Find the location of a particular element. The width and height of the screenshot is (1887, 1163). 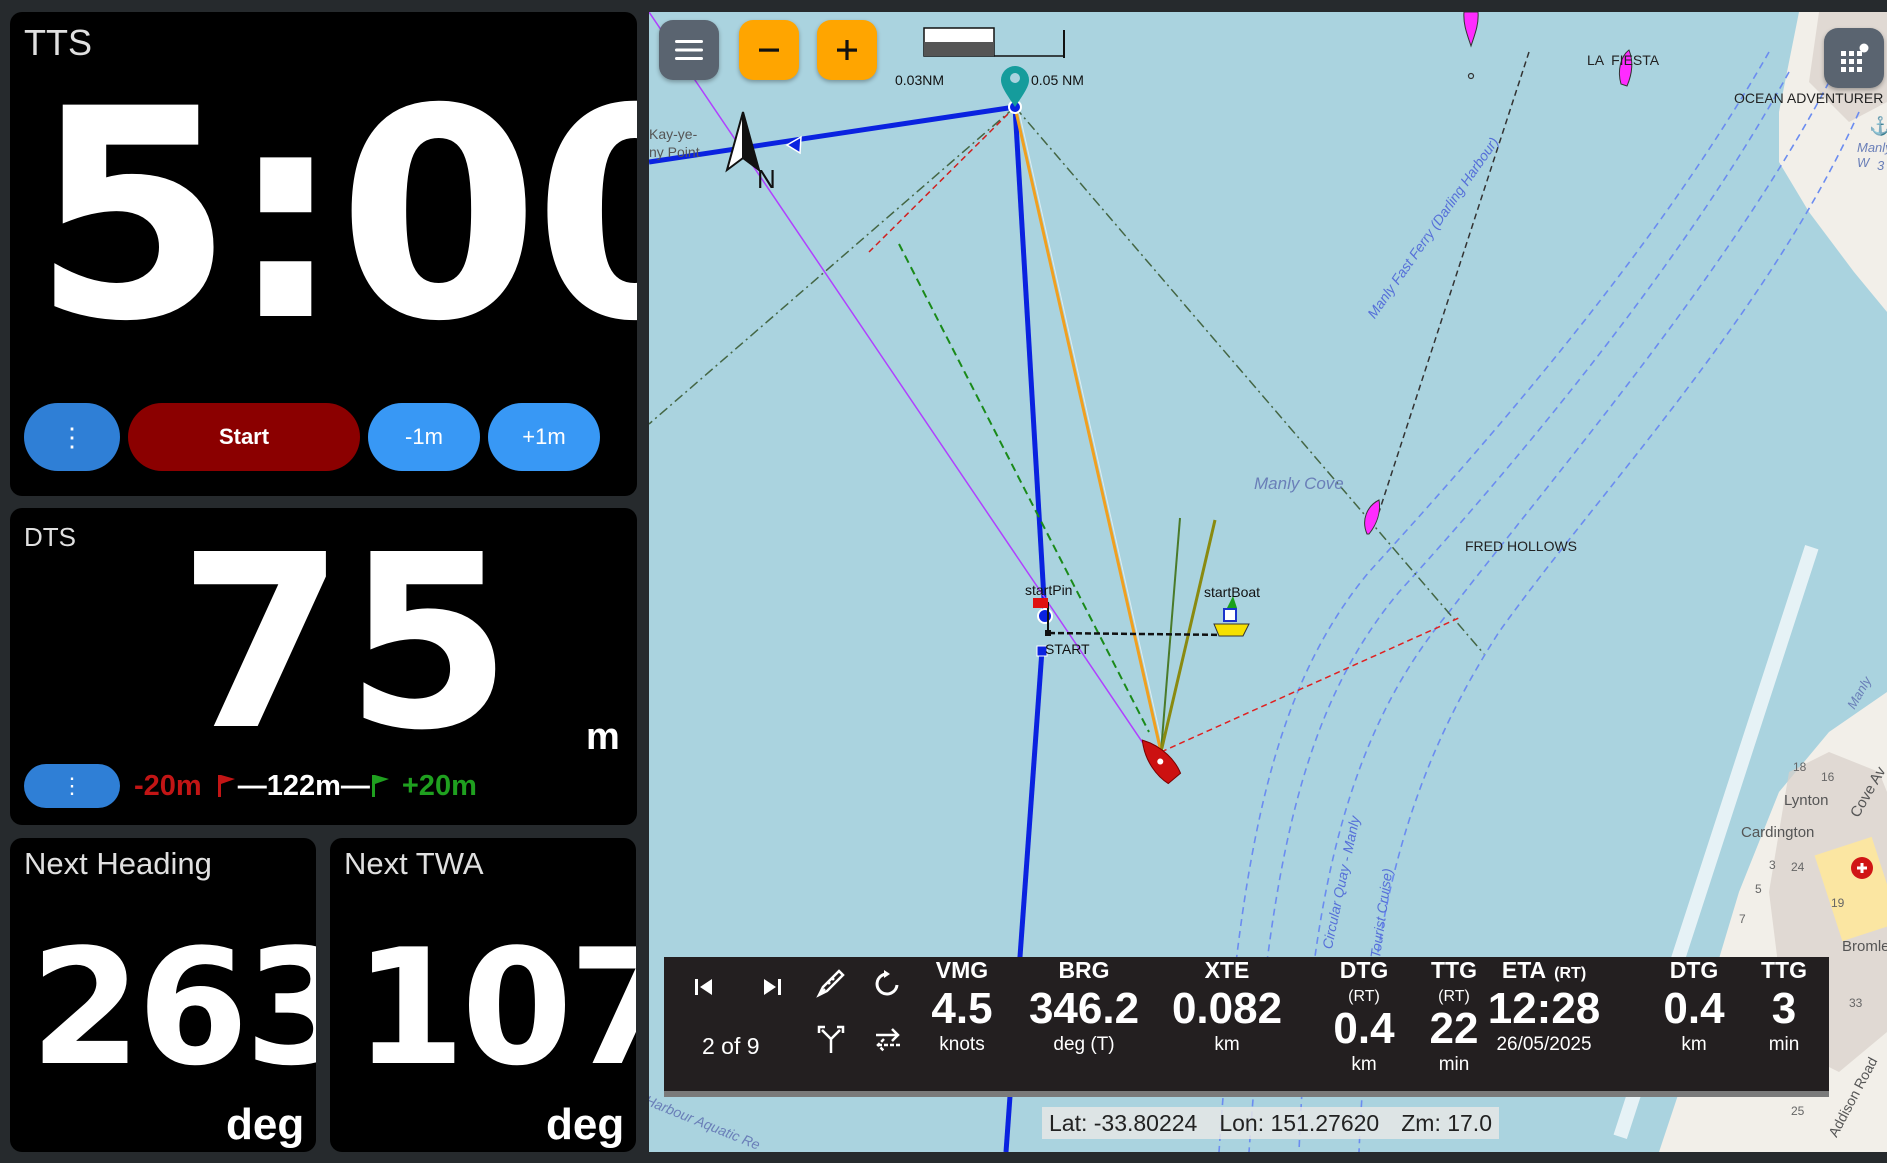

start-boat-label: startBoat is located at coordinates (1232, 592).